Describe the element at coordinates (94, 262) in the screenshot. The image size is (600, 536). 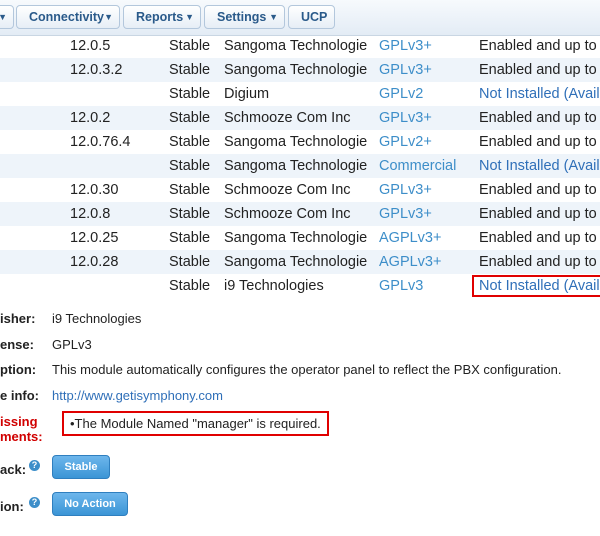
I see `module-version: 12.0.28` at that location.